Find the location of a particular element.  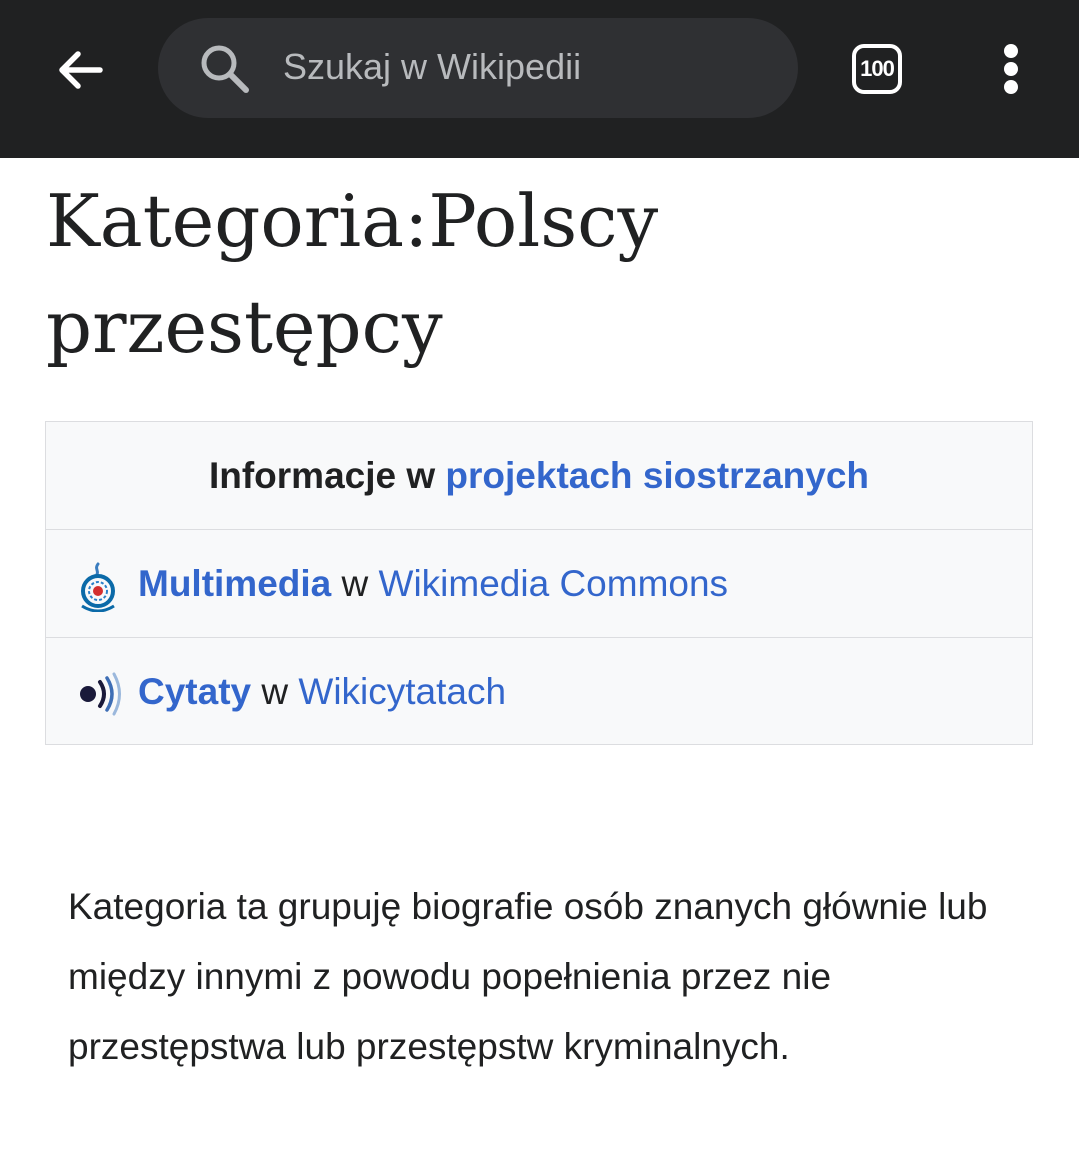

sister-projects-link: projektach siostrzanych is located at coordinates (657, 475).